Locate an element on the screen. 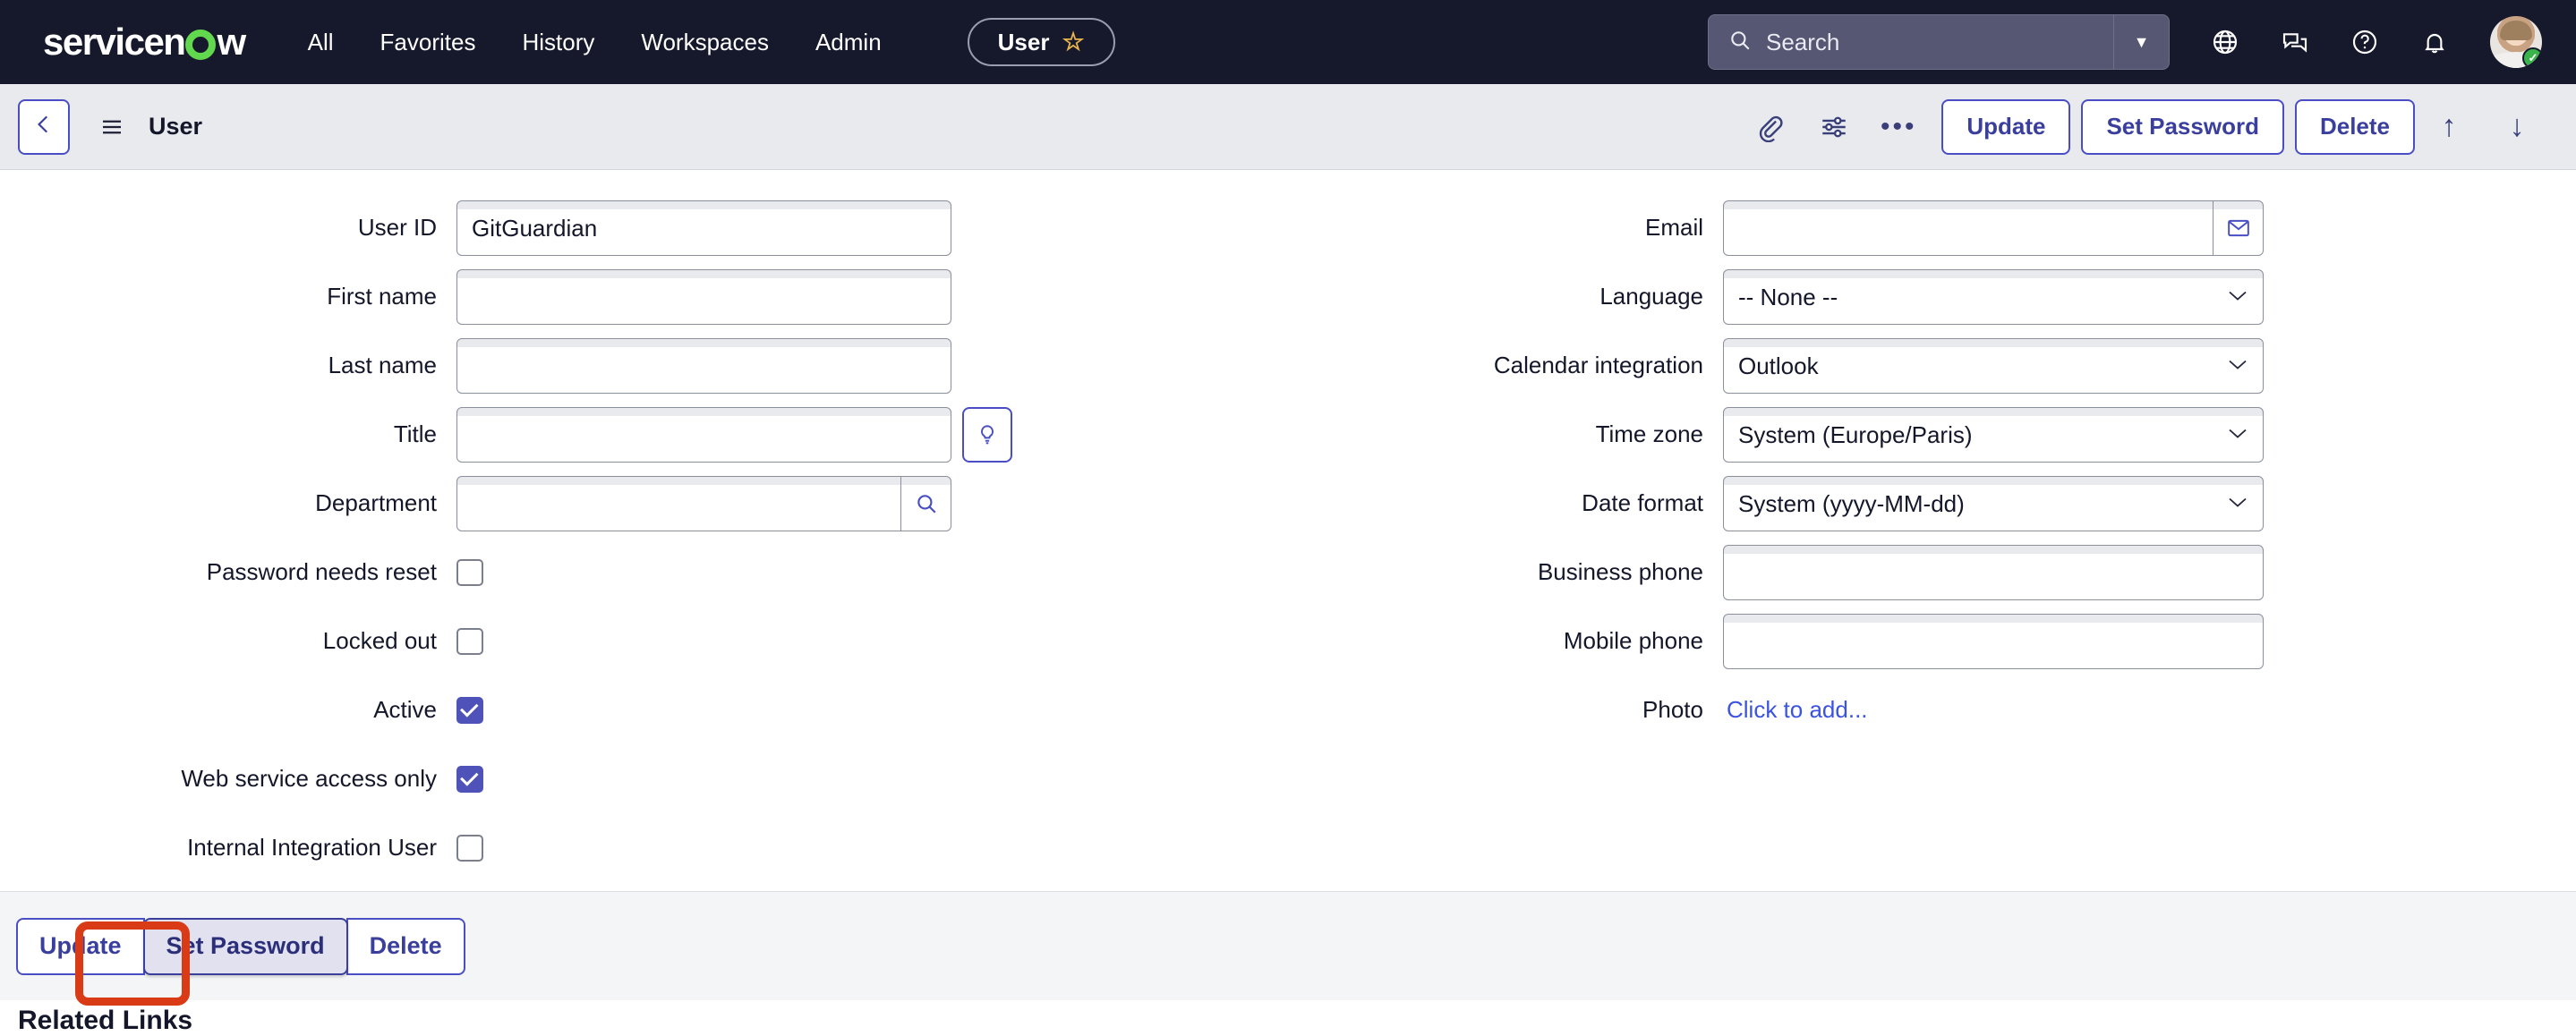 This screenshot has width=2576, height=1036. attachment-icon is located at coordinates (1769, 127).